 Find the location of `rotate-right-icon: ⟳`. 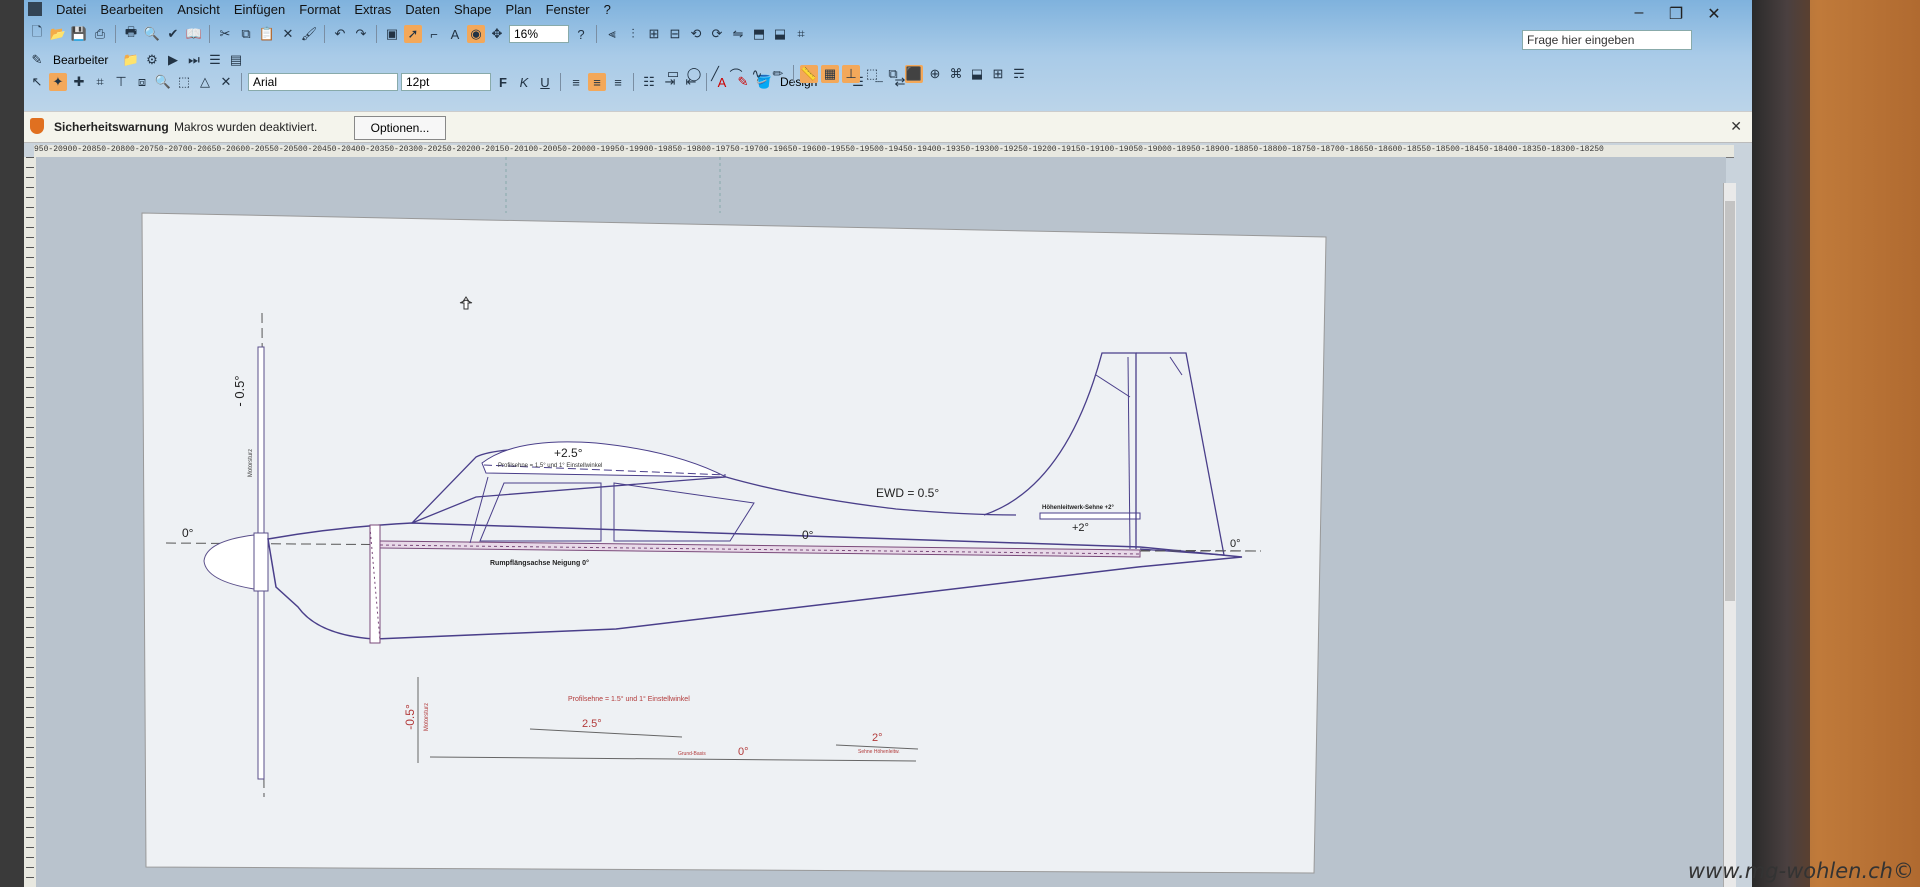

rotate-right-icon: ⟳ is located at coordinates (717, 34).